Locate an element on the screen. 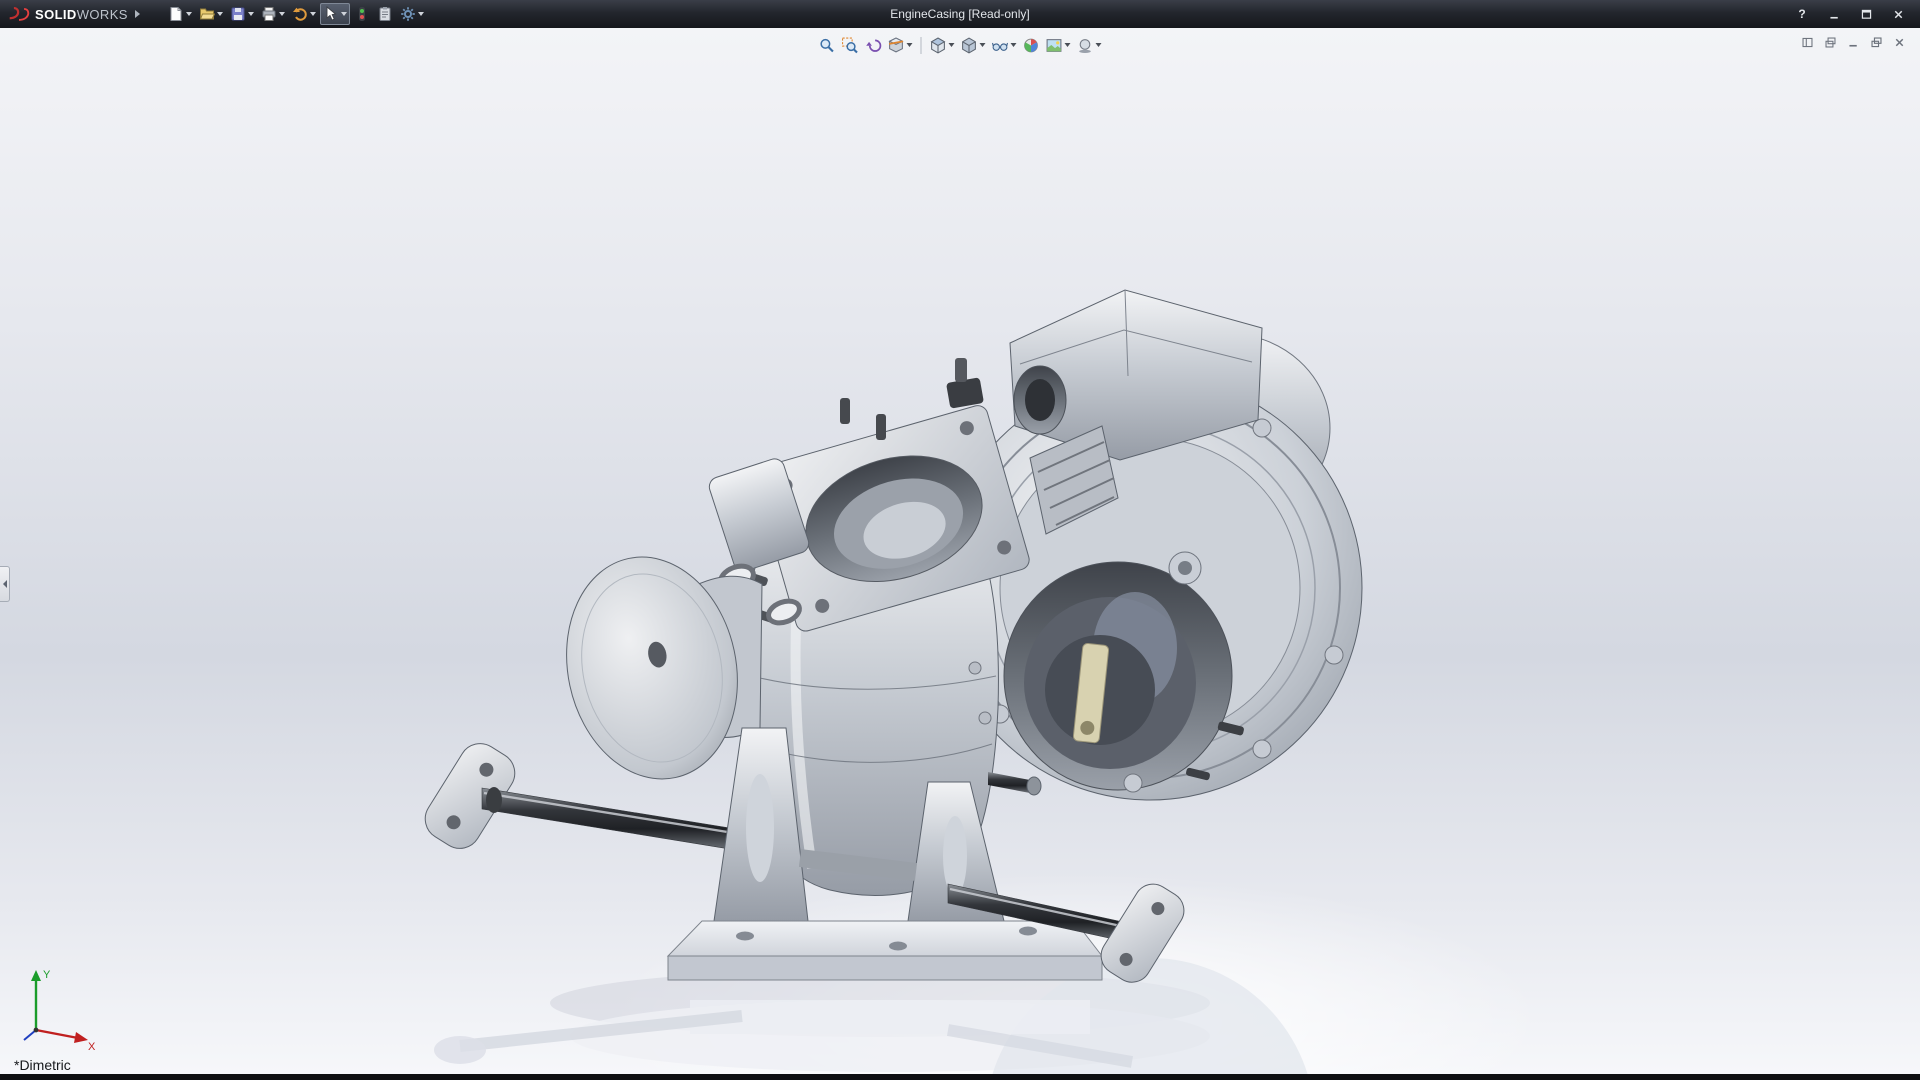 The image size is (1920, 1080). document-window-controls is located at coordinates (1853, 42).